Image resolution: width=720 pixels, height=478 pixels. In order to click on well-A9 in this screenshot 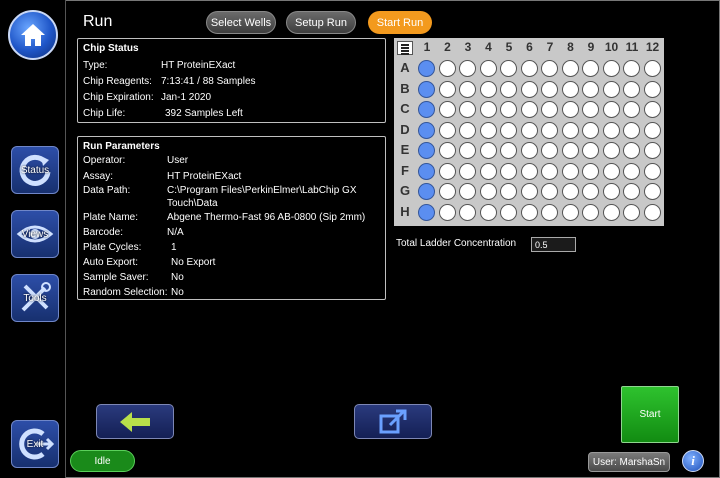, I will do `click(590, 68)`.